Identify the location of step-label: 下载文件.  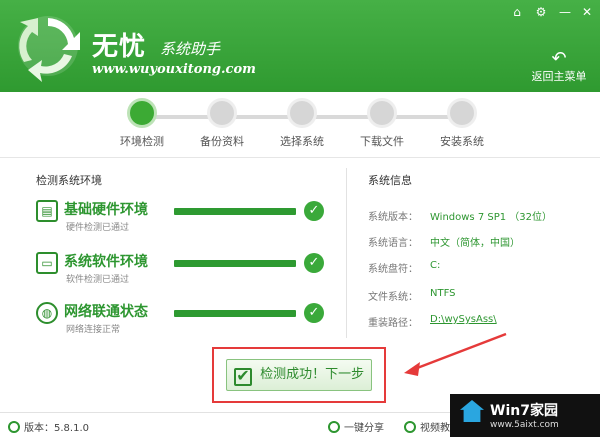
(382, 141).